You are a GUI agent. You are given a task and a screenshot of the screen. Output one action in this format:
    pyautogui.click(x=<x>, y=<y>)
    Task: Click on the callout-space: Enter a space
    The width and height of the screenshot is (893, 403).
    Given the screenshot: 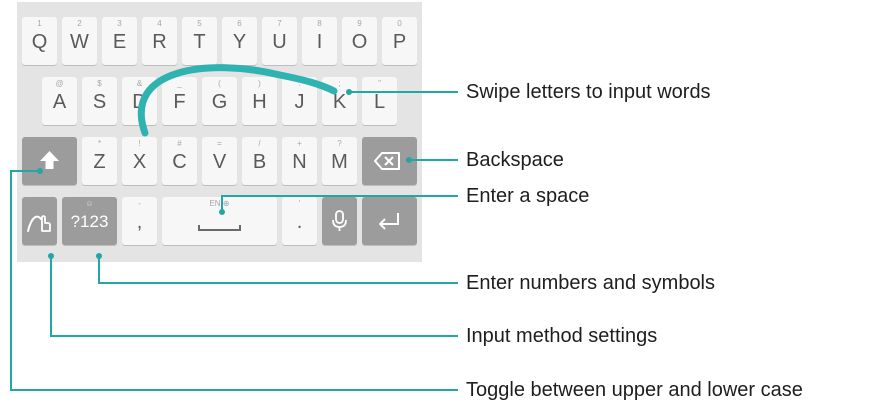 What is the action you would take?
    pyautogui.click(x=528, y=196)
    